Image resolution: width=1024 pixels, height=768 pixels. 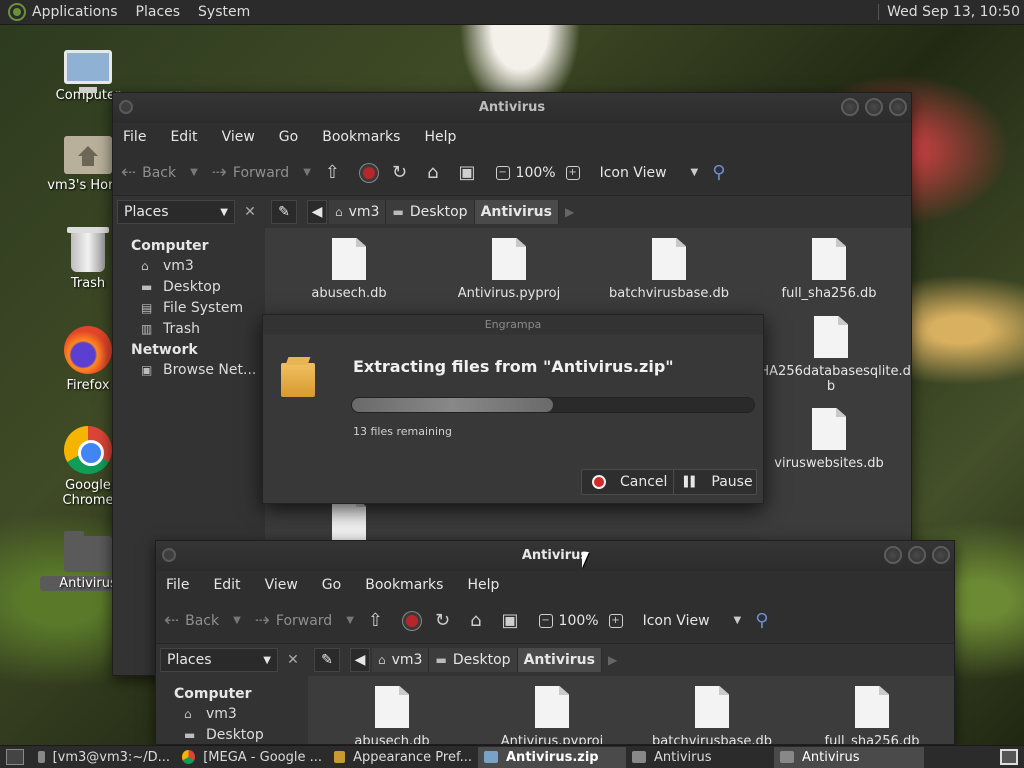 I want to click on taskbar-item-archive: Antivirus.zip, so click(x=552, y=757).